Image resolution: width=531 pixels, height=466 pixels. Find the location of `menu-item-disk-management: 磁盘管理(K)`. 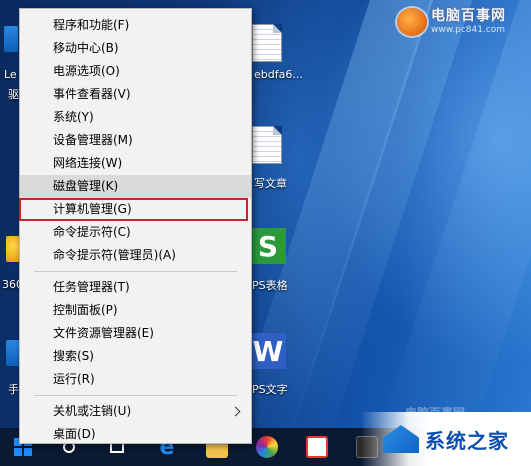

menu-item-disk-management: 磁盘管理(K) is located at coordinates (135, 186).